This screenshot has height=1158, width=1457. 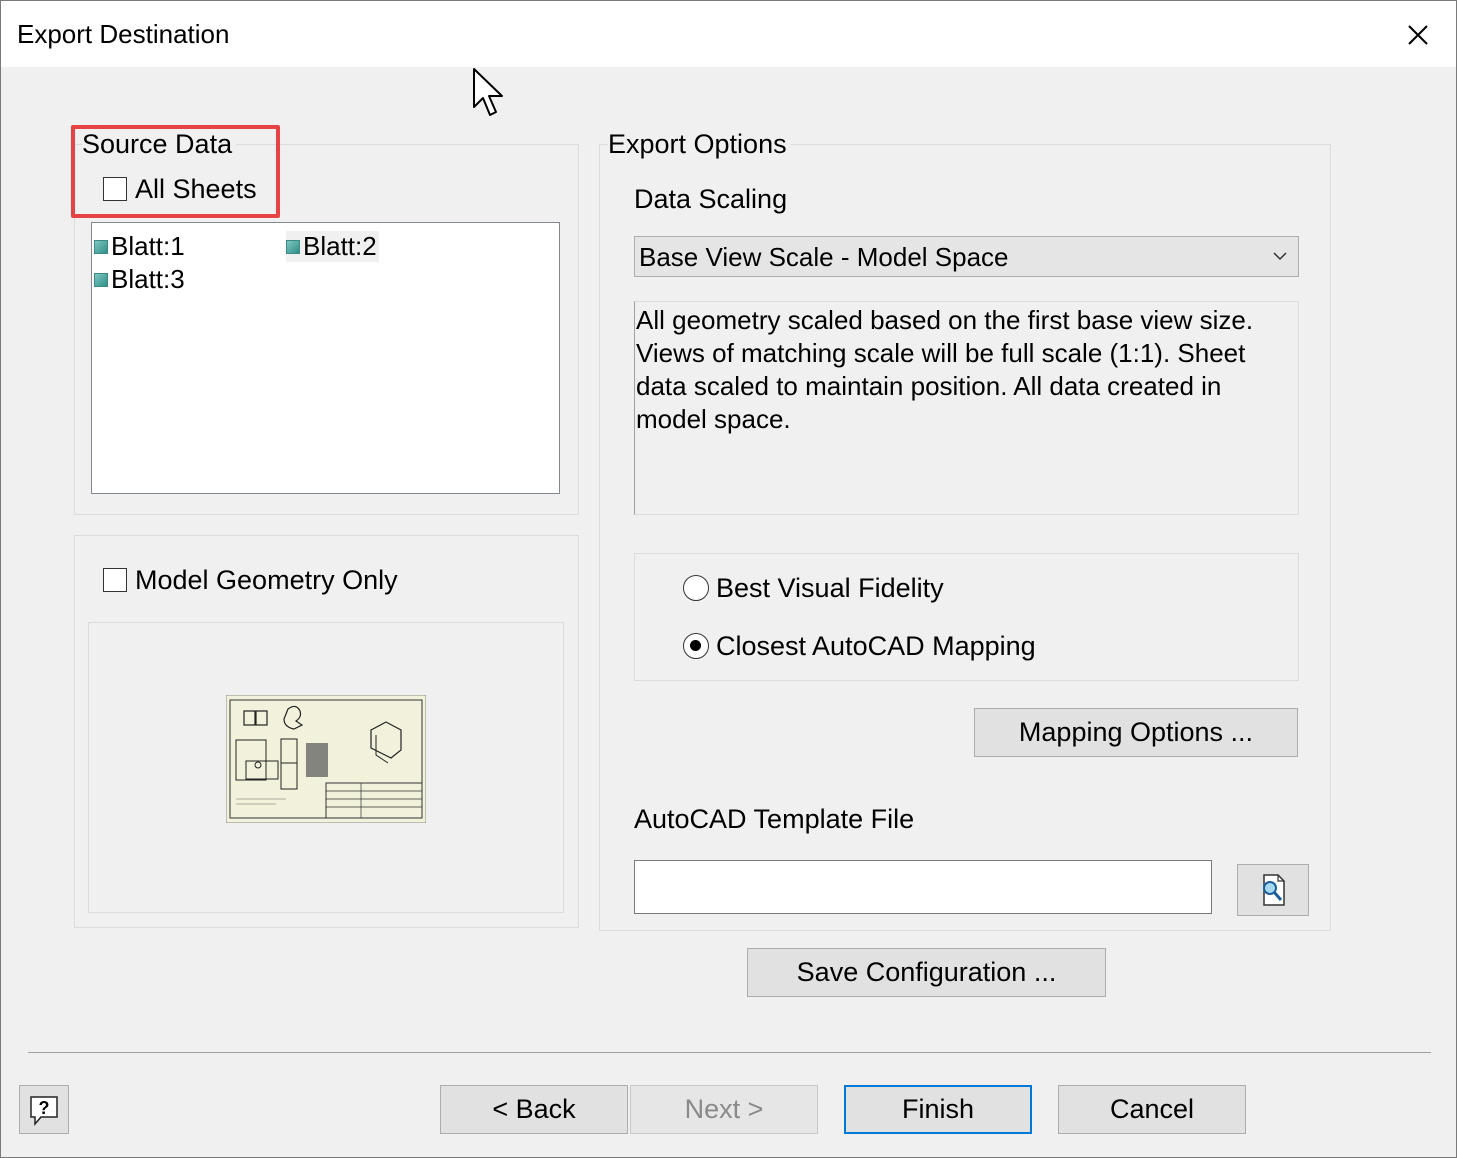 What do you see at coordinates (175, 171) in the screenshot?
I see `highlight-annotation` at bounding box center [175, 171].